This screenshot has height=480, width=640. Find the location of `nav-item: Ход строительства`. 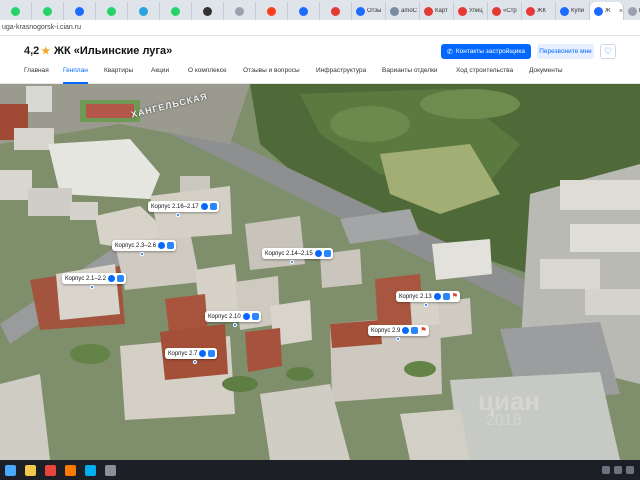

nav-item: Ход строительства is located at coordinates (484, 75).